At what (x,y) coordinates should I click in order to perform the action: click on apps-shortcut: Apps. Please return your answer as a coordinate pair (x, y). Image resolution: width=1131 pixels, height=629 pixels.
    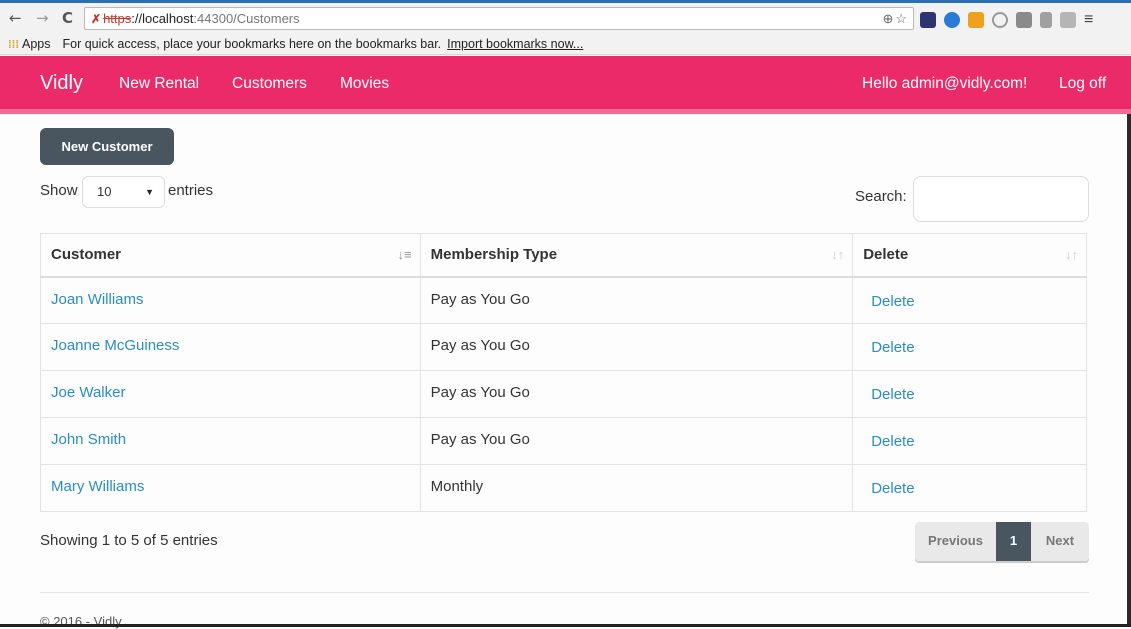
    Looking at the image, I should click on (36, 44).